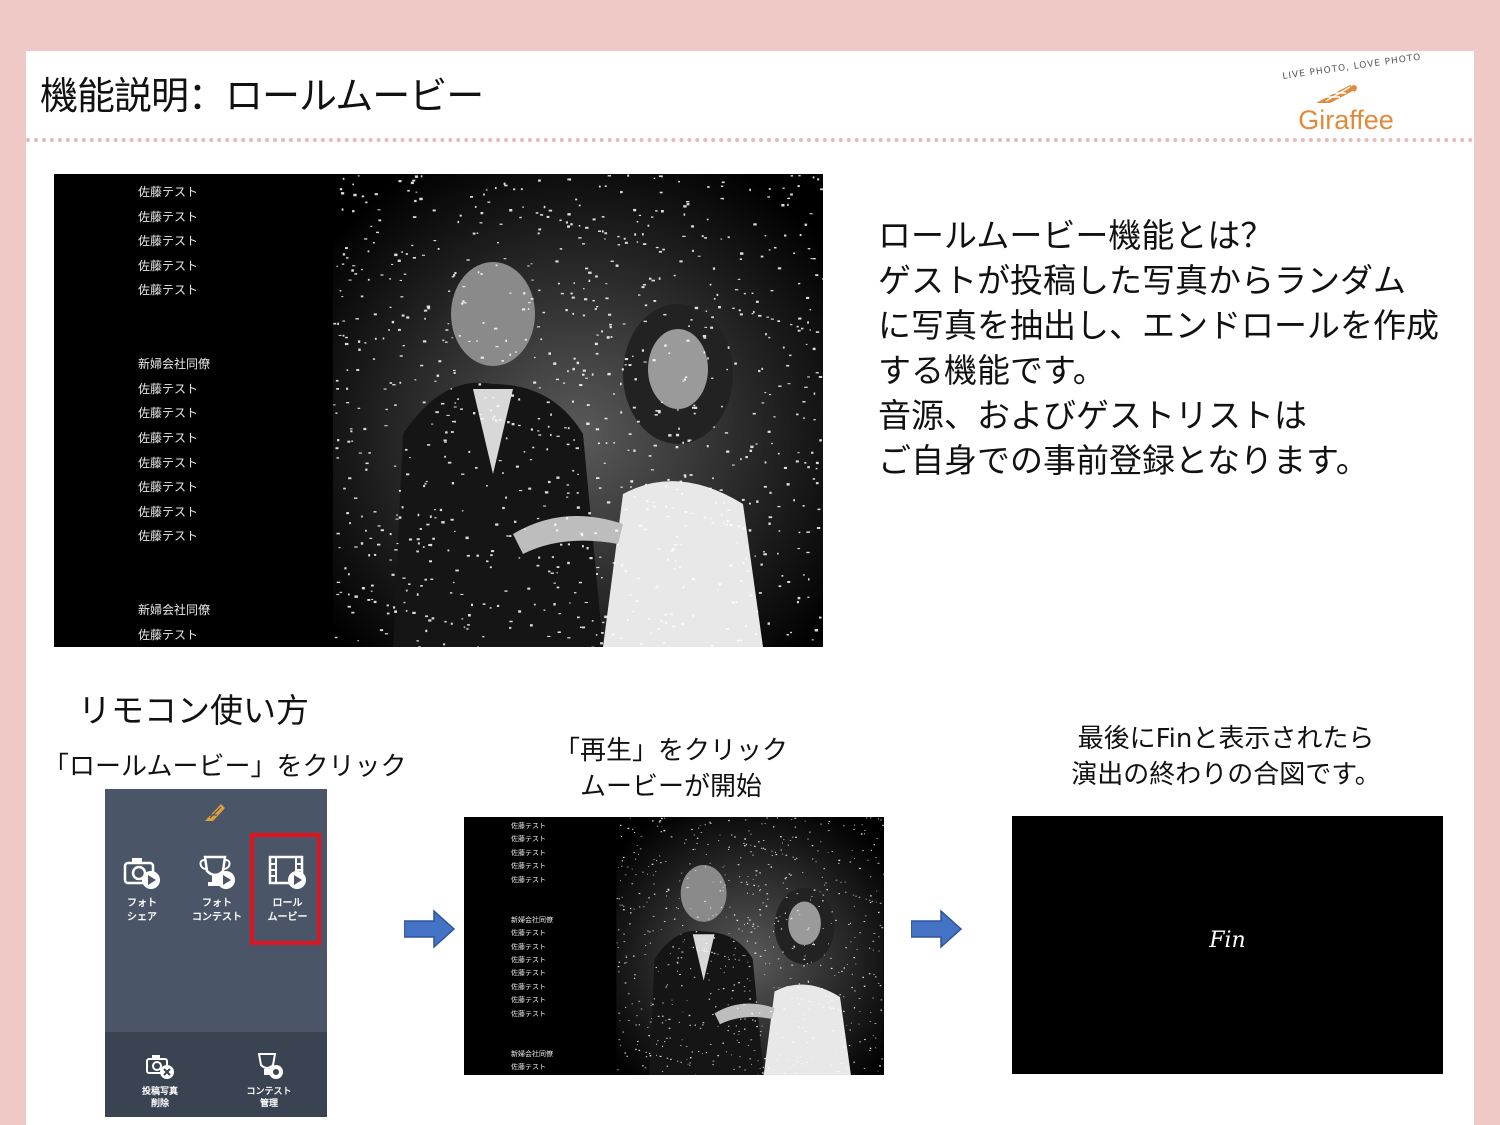 Image resolution: width=1500 pixels, height=1125 pixels. I want to click on credit-line: 佐藤テスト, so click(168, 241).